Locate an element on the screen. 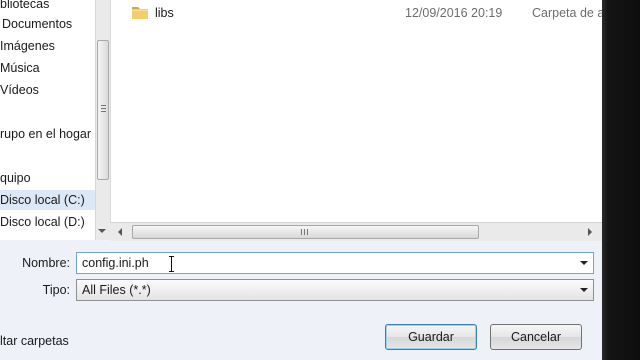 The image size is (640, 360). nav-scroll-thumb is located at coordinates (103, 110).